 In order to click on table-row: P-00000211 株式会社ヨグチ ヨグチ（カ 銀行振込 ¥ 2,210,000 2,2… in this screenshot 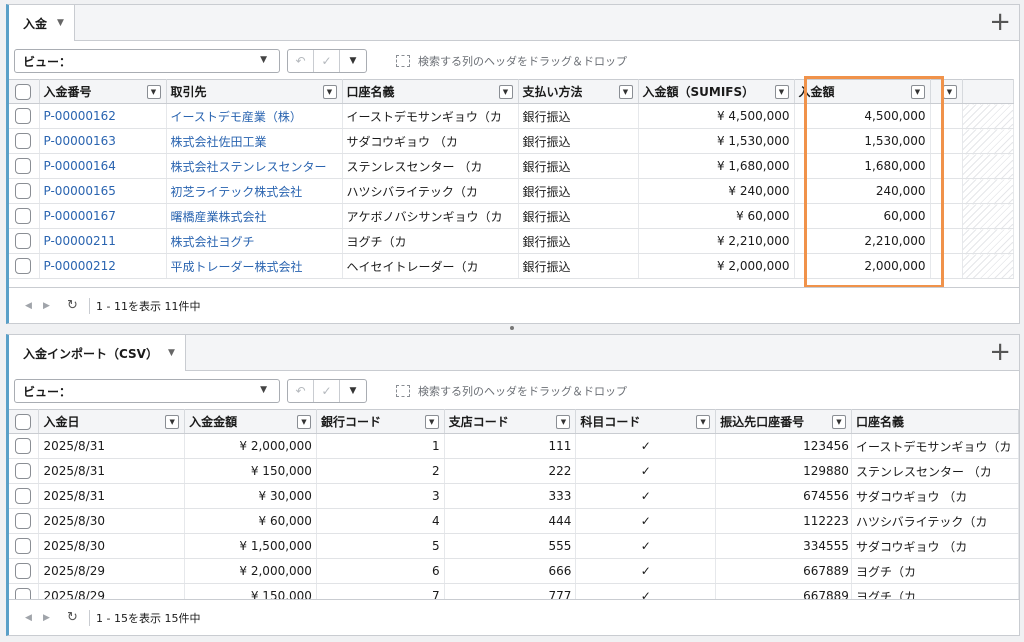, I will do `click(511, 241)`.